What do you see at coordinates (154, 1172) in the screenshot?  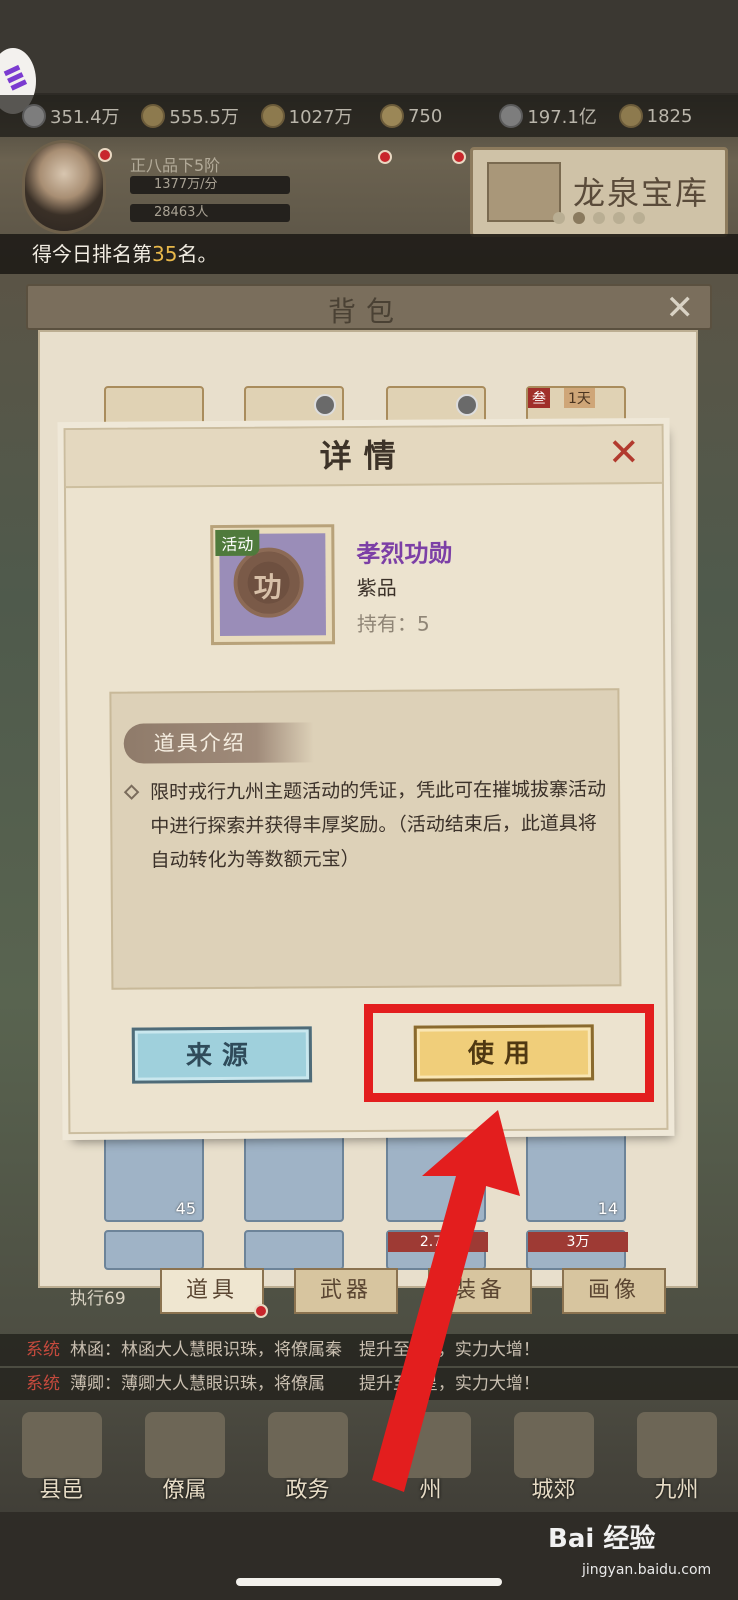 I see `inventory-slot: 45` at bounding box center [154, 1172].